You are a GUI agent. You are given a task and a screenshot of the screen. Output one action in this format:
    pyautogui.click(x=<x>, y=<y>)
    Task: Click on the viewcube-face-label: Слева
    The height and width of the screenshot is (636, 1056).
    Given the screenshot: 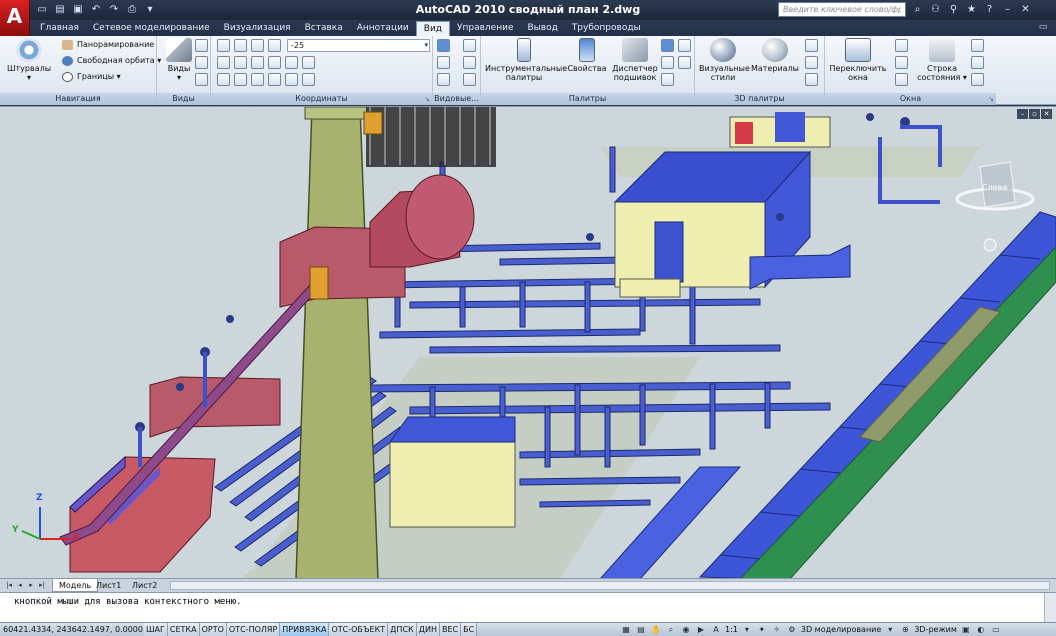 What is the action you would take?
    pyautogui.click(x=994, y=187)
    